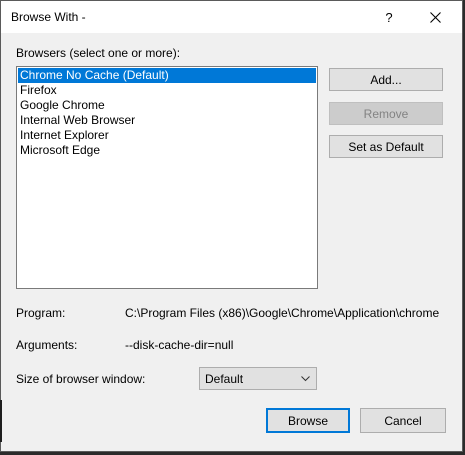 The width and height of the screenshot is (465, 455). I want to click on cancel-button: Cancel, so click(403, 420).